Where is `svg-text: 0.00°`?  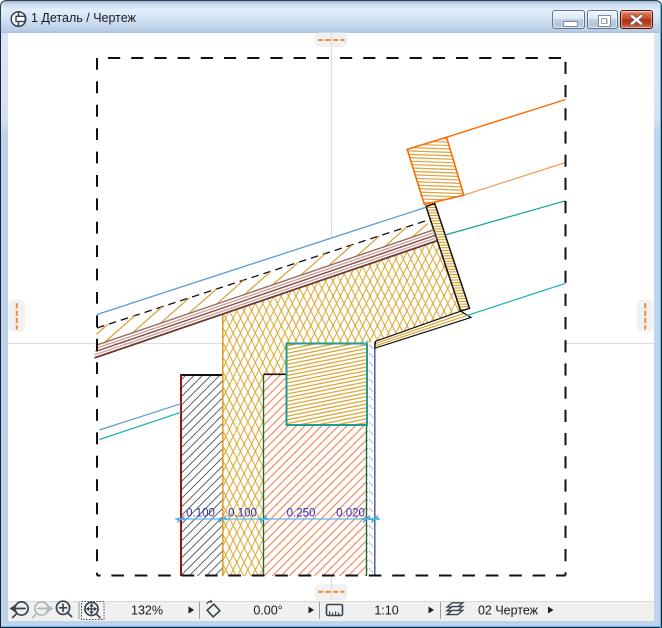
svg-text: 0.00° is located at coordinates (267, 611).